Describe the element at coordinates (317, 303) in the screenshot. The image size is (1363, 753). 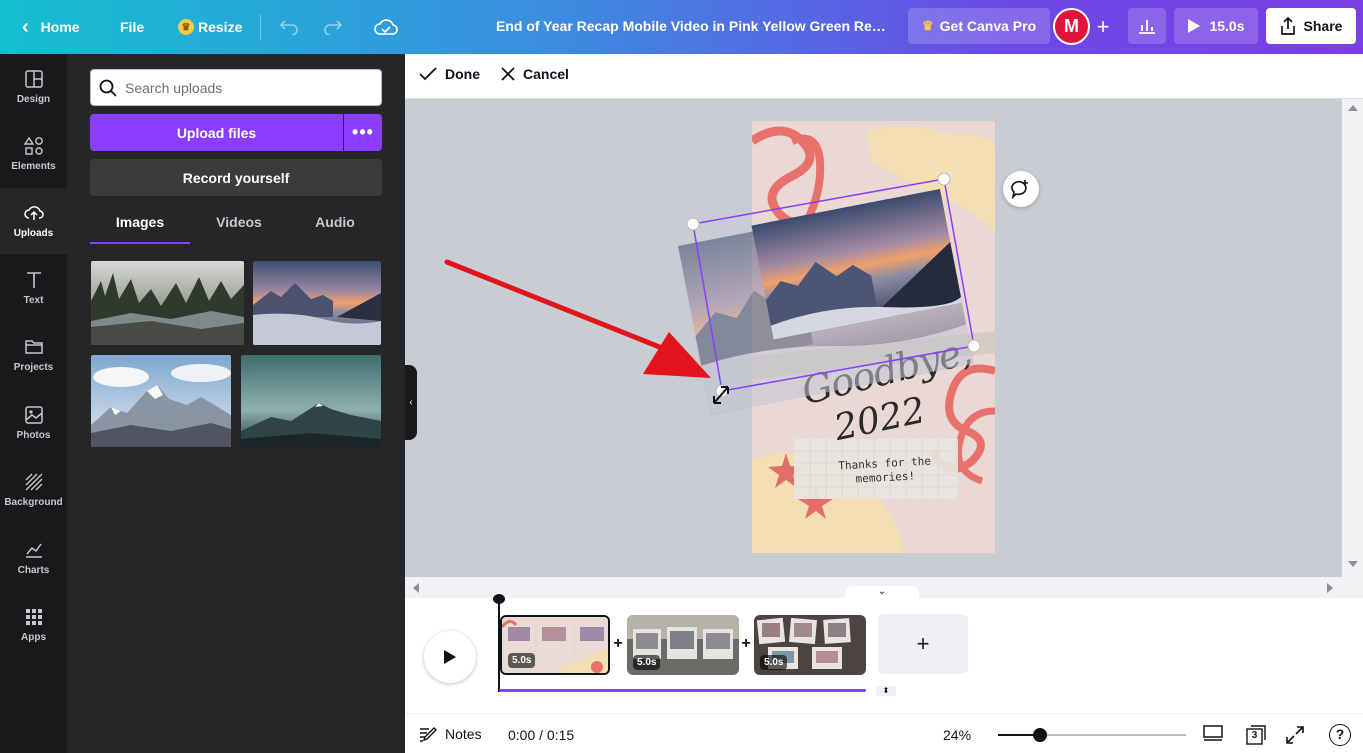
I see `upload-image-mountain-sunset` at that location.